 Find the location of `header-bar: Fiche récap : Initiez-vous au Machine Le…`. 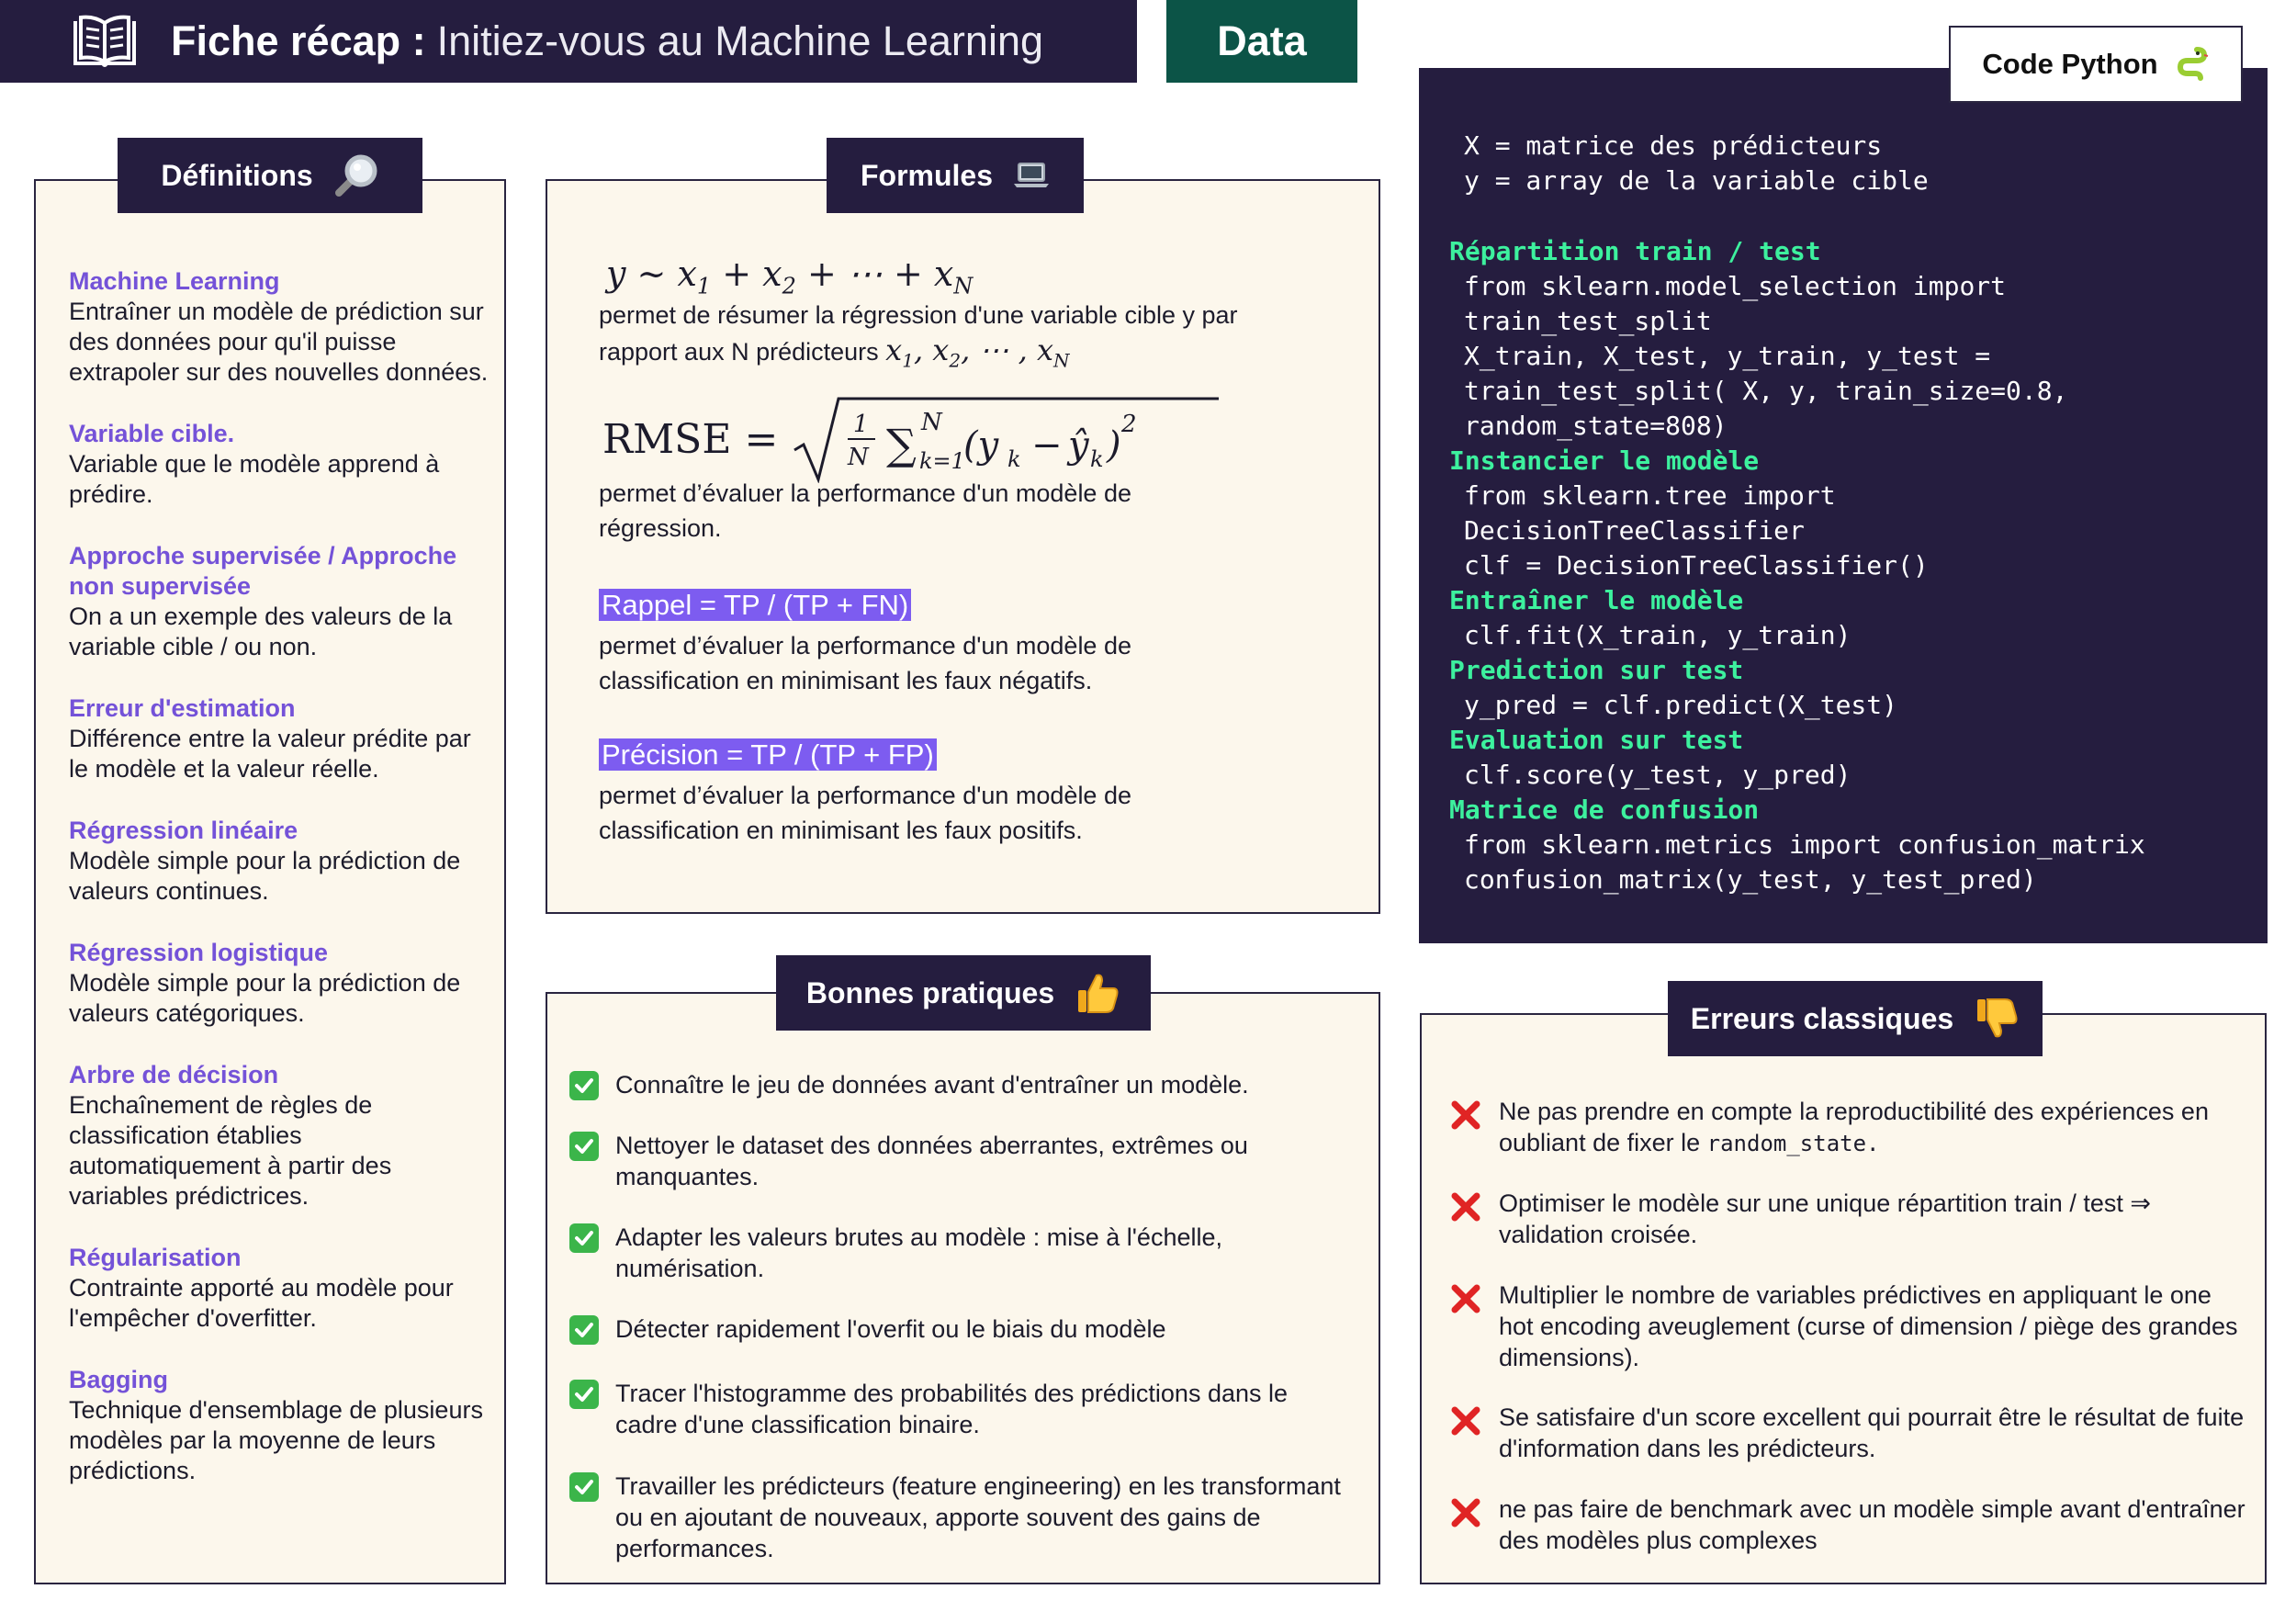

header-bar: Fiche récap : Initiez-vous au Machine Le… is located at coordinates (569, 41).